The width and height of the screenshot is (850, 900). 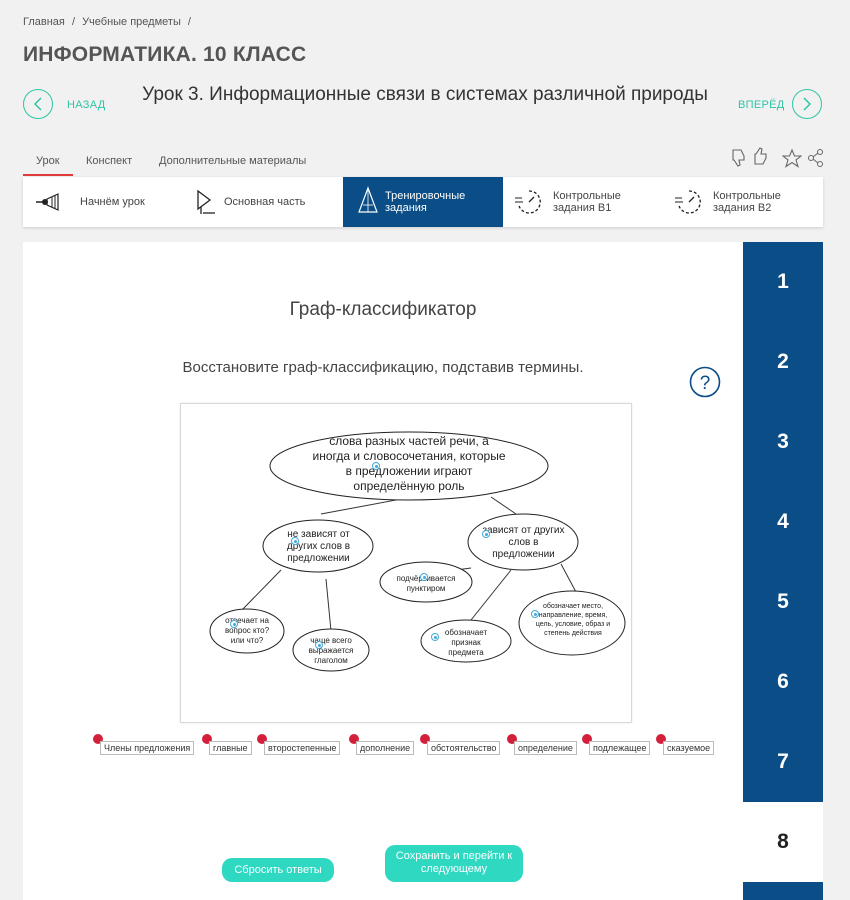 What do you see at coordinates (761, 159) in the screenshot?
I see `like-icon` at bounding box center [761, 159].